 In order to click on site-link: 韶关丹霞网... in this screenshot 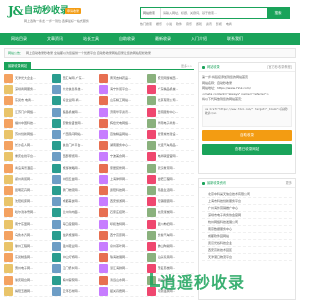, I will do `click(122, 291)`.